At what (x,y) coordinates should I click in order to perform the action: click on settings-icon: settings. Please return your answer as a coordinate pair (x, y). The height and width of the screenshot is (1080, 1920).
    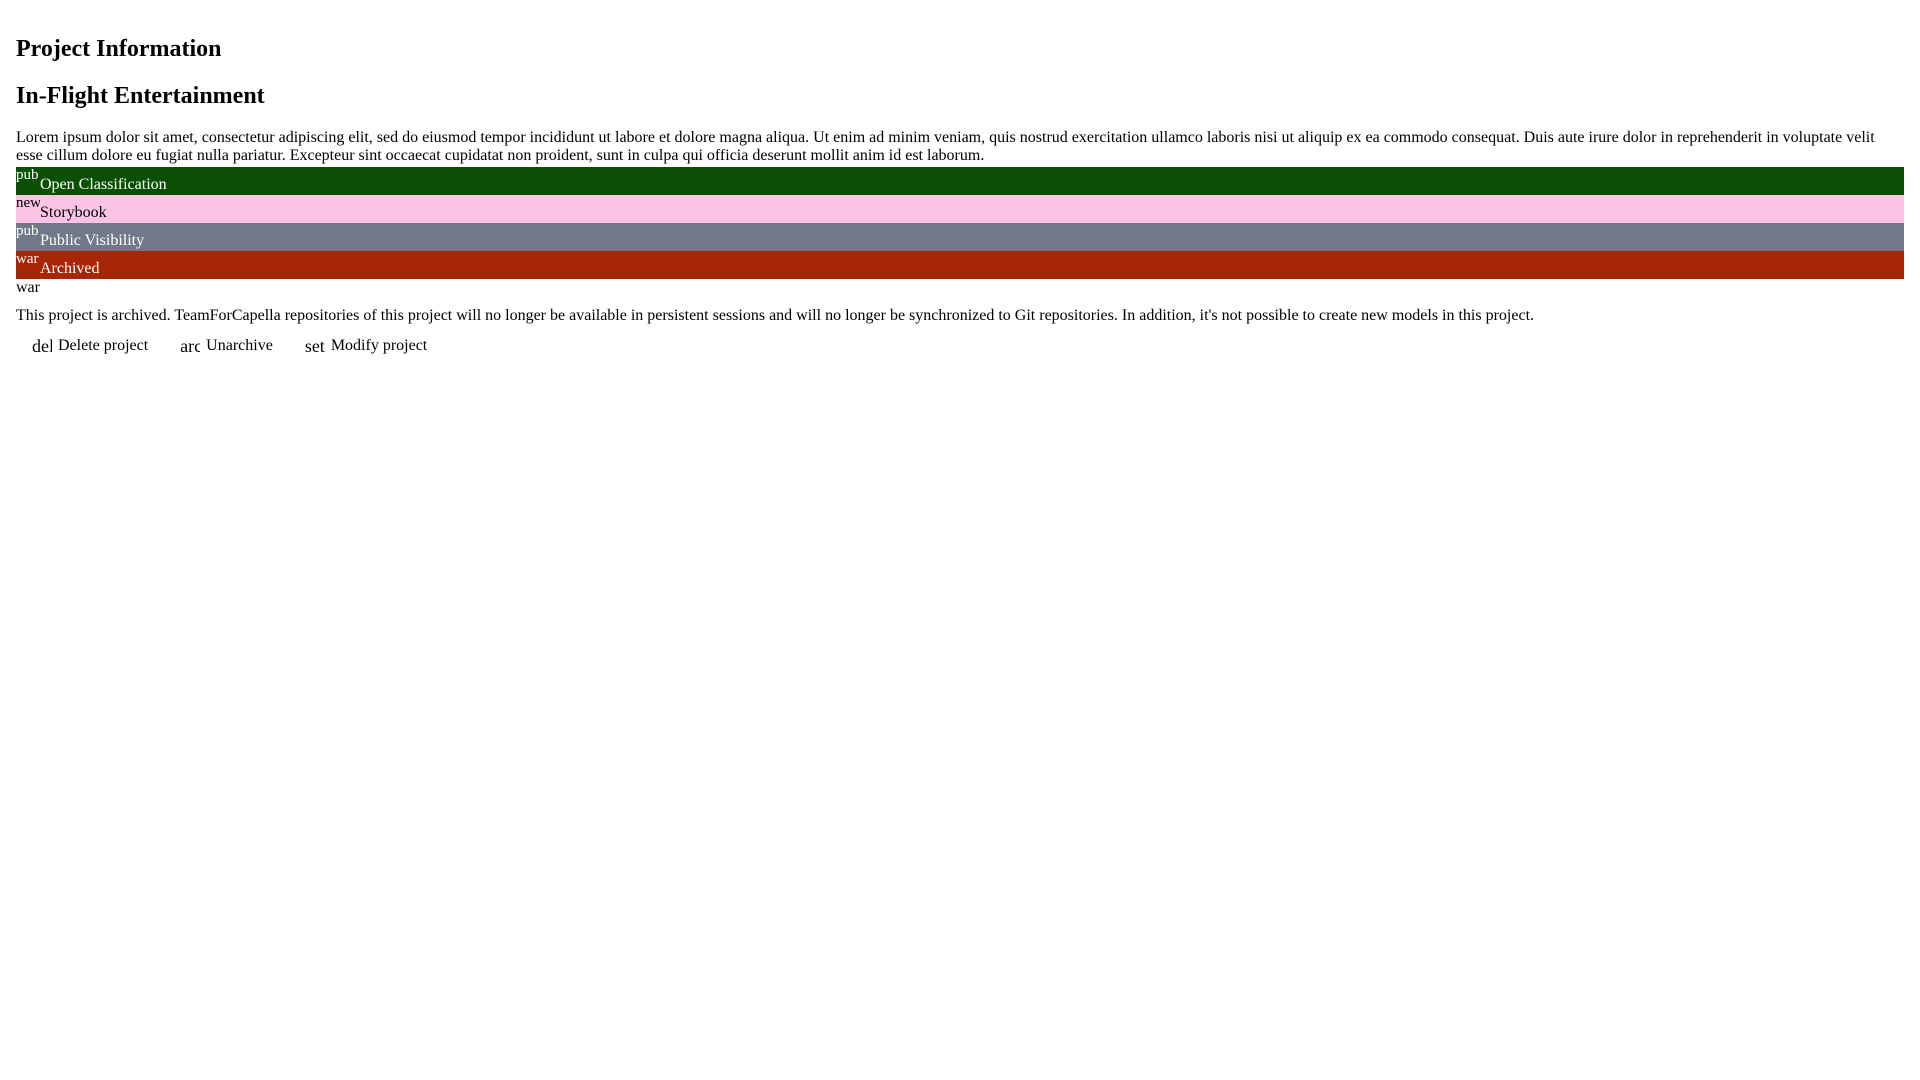
    Looking at the image, I should click on (314, 345).